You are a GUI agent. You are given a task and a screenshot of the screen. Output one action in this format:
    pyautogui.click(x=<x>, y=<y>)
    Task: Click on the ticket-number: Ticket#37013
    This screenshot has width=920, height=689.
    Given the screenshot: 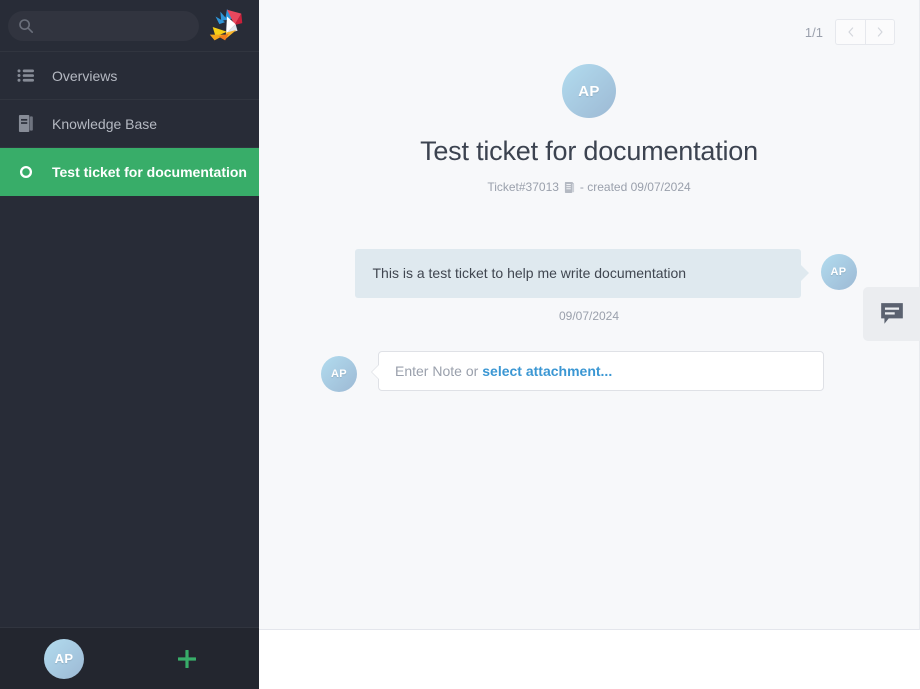 What is the action you would take?
    pyautogui.click(x=523, y=187)
    